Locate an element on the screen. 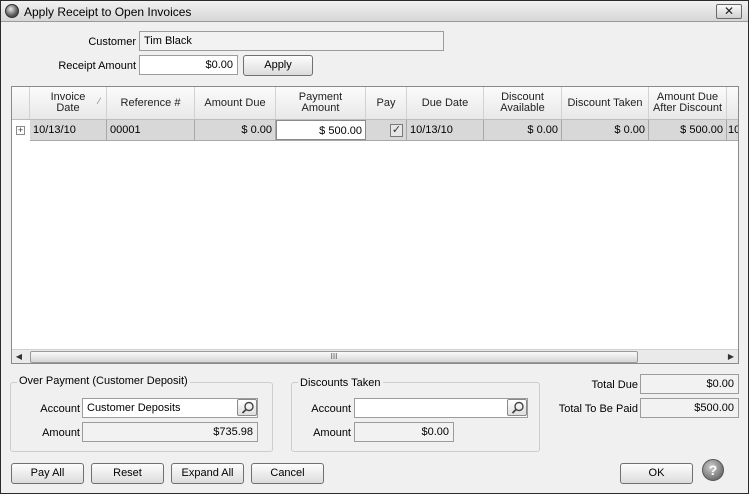 This screenshot has width=749, height=494. expand-row-icon: + is located at coordinates (20, 130).